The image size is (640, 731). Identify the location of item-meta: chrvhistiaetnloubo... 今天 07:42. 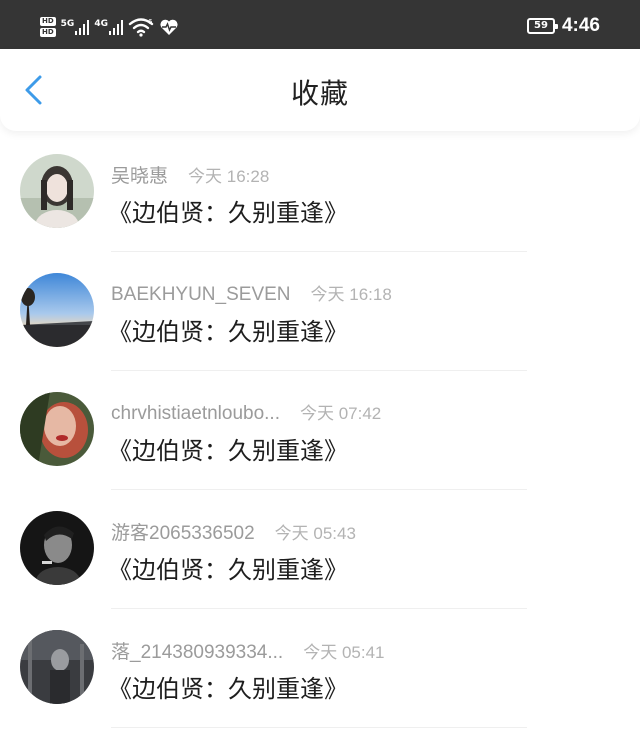
(246, 412).